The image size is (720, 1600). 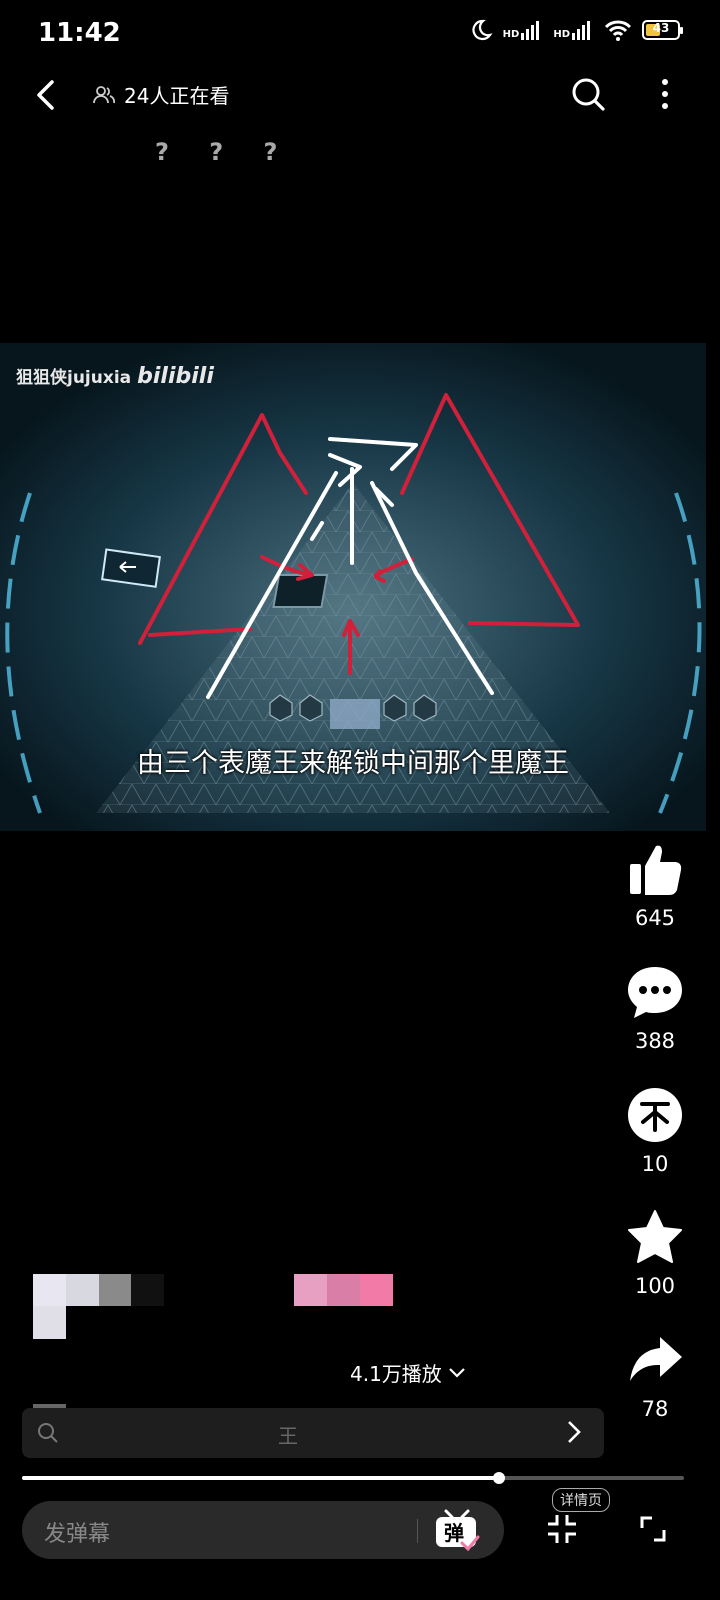 I want to click on battery-icon: 43, so click(x=662, y=30).